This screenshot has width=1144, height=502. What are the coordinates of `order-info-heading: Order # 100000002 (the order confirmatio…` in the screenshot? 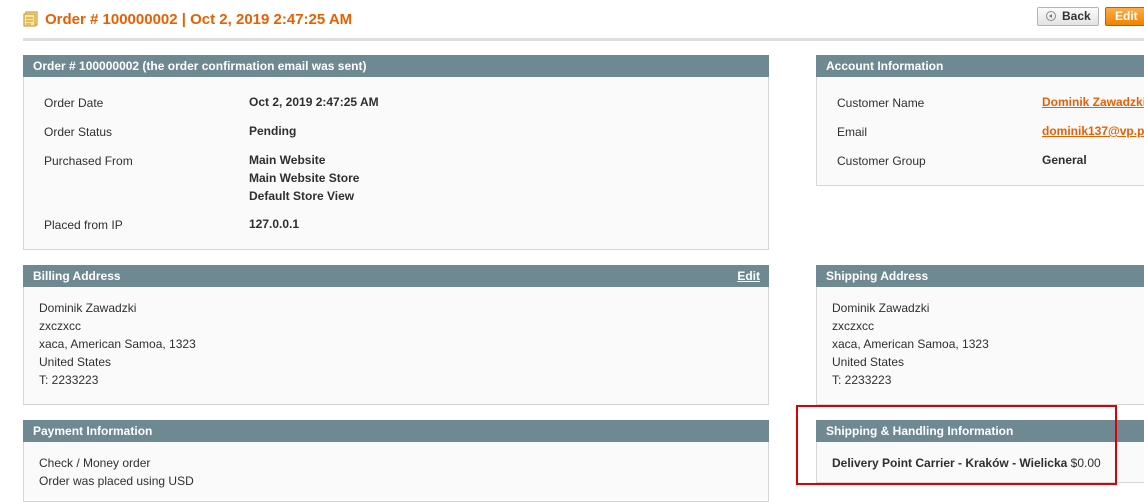 It's located at (396, 66).